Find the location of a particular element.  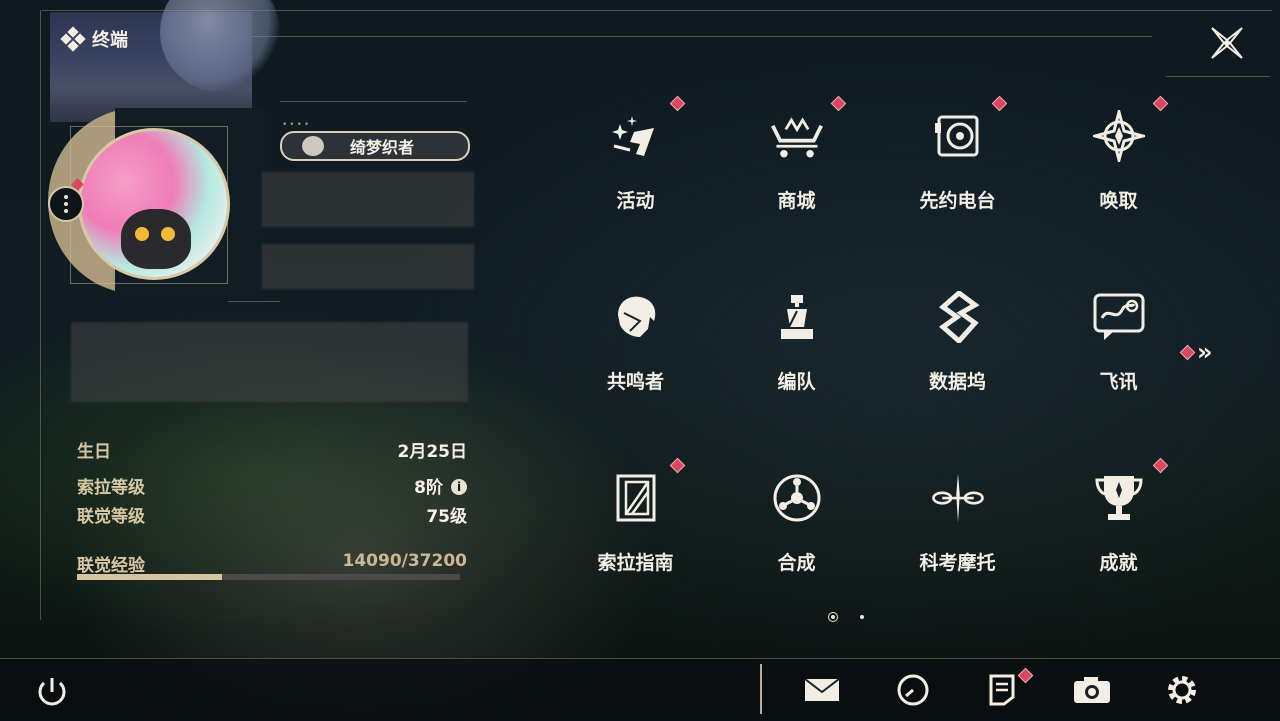

menu-item-label: 商城 is located at coordinates (796, 201).